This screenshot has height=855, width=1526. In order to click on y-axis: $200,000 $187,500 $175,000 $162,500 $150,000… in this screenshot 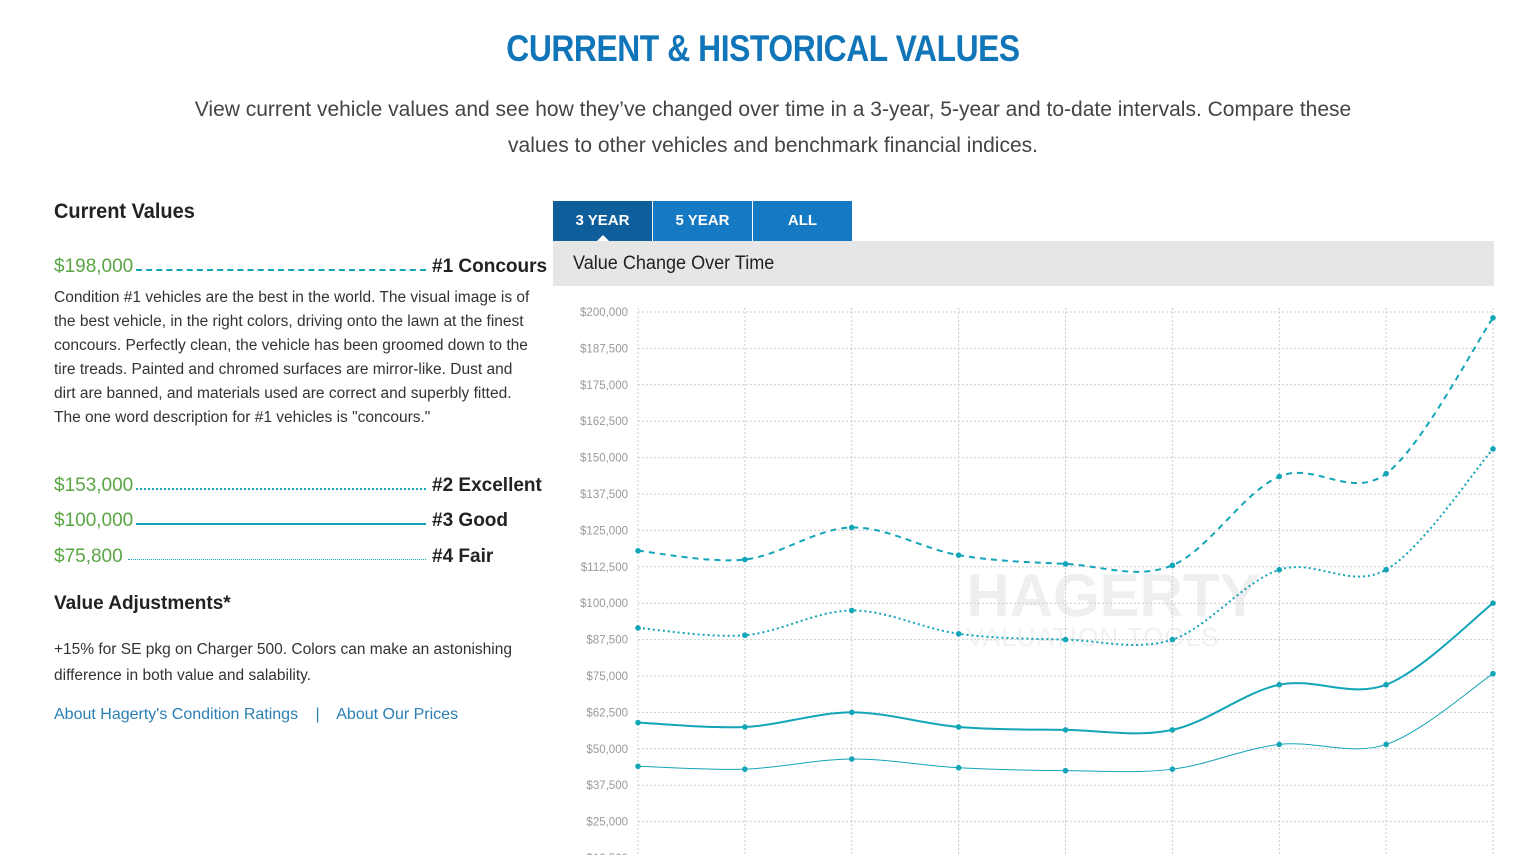, I will do `click(604, 581)`.